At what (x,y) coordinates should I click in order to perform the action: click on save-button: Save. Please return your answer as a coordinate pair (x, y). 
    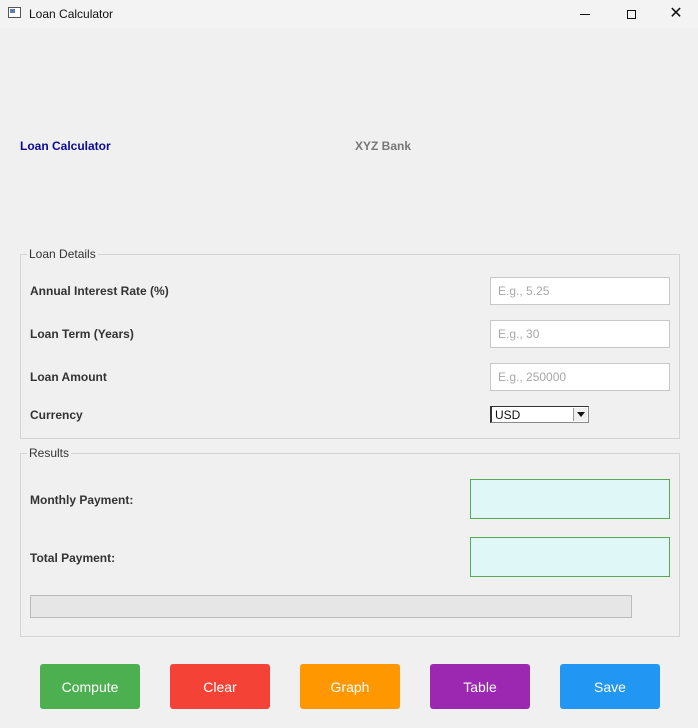
    Looking at the image, I should click on (610, 686).